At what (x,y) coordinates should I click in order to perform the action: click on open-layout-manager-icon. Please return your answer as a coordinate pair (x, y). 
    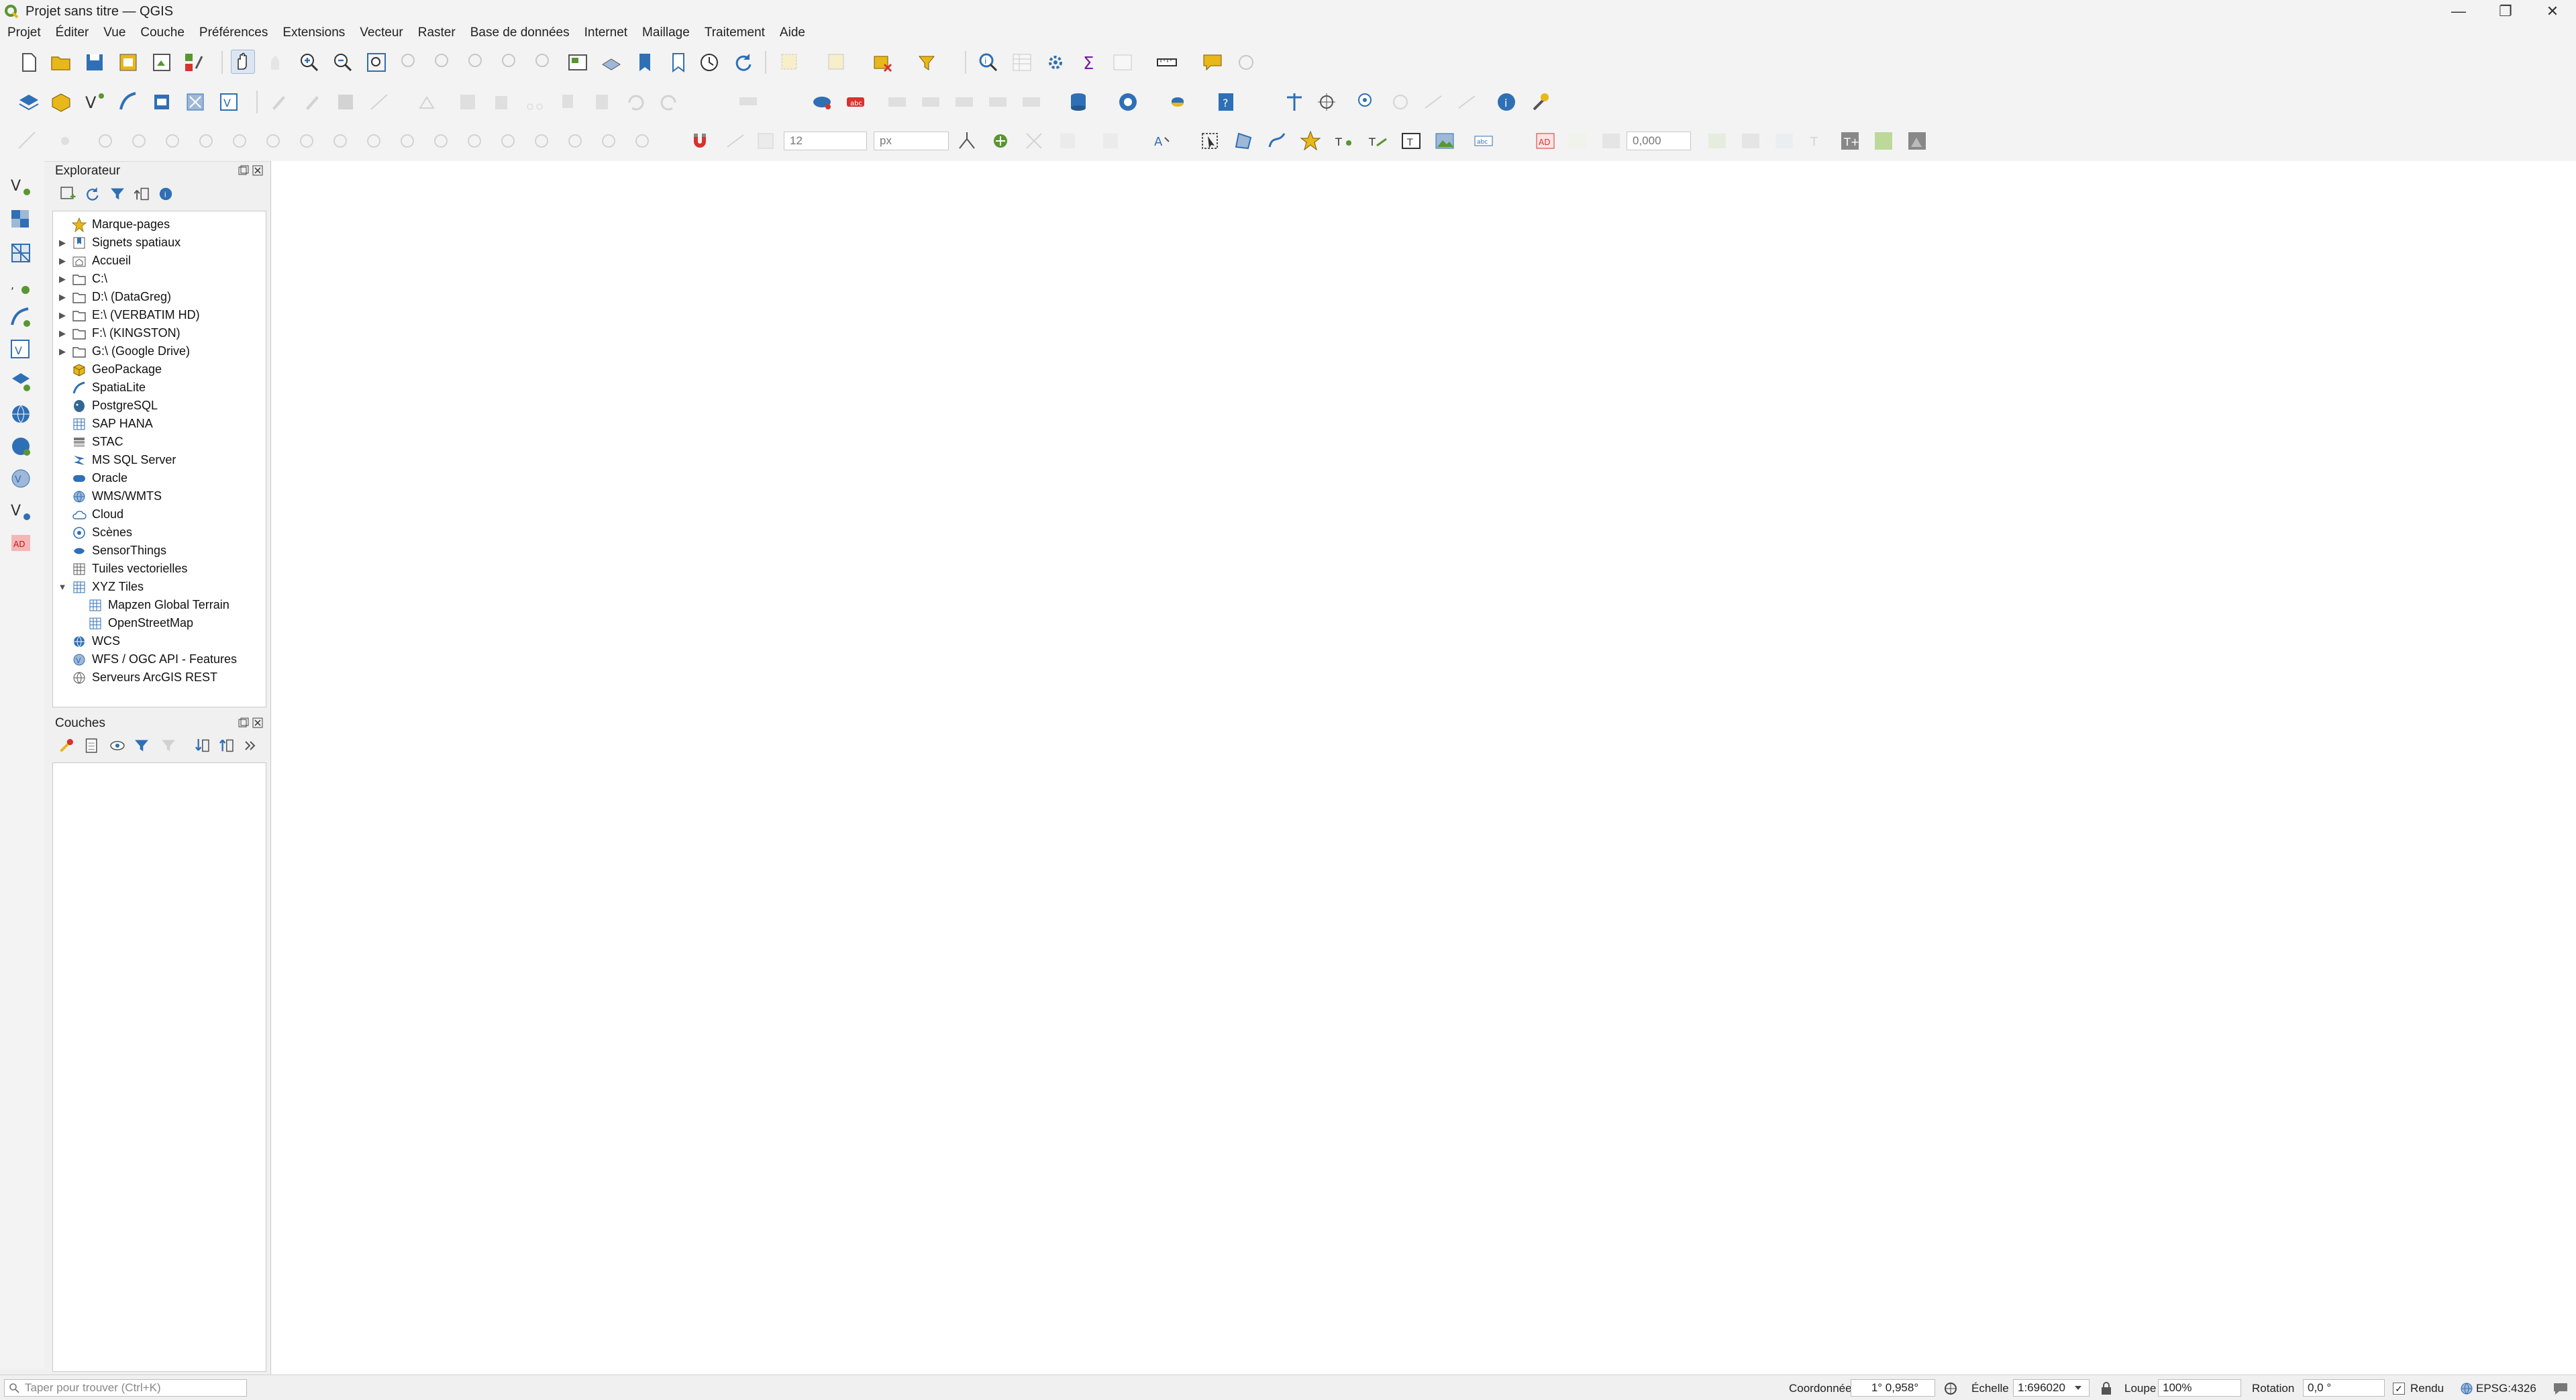
    Looking at the image, I should click on (1122, 62).